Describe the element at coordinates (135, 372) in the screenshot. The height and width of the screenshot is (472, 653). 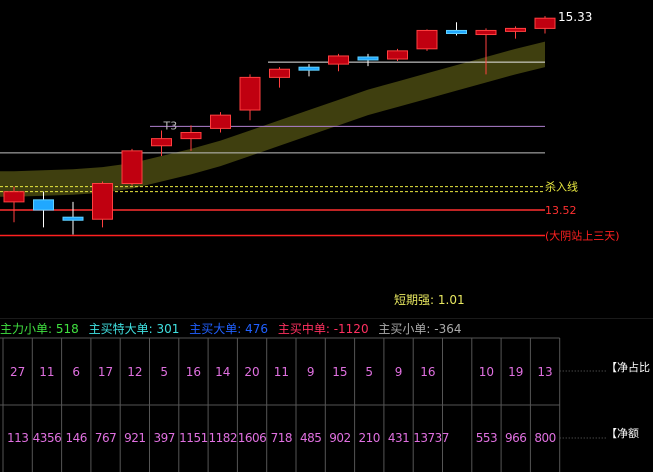
I see `net-ratio-cell: 12` at that location.